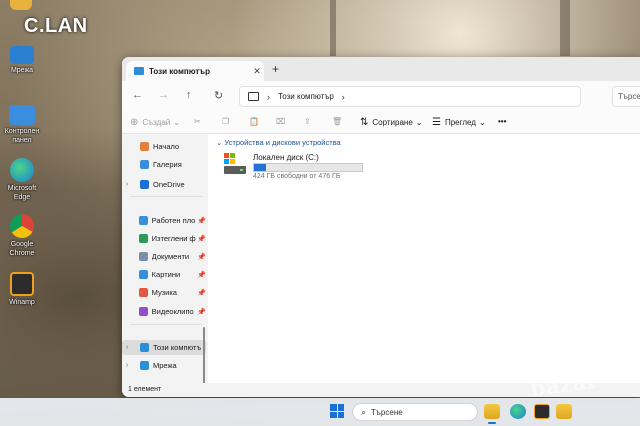 Image resolution: width=640 pixels, height=426 pixels. What do you see at coordinates (21, 5) in the screenshot?
I see `user-icon` at bounding box center [21, 5].